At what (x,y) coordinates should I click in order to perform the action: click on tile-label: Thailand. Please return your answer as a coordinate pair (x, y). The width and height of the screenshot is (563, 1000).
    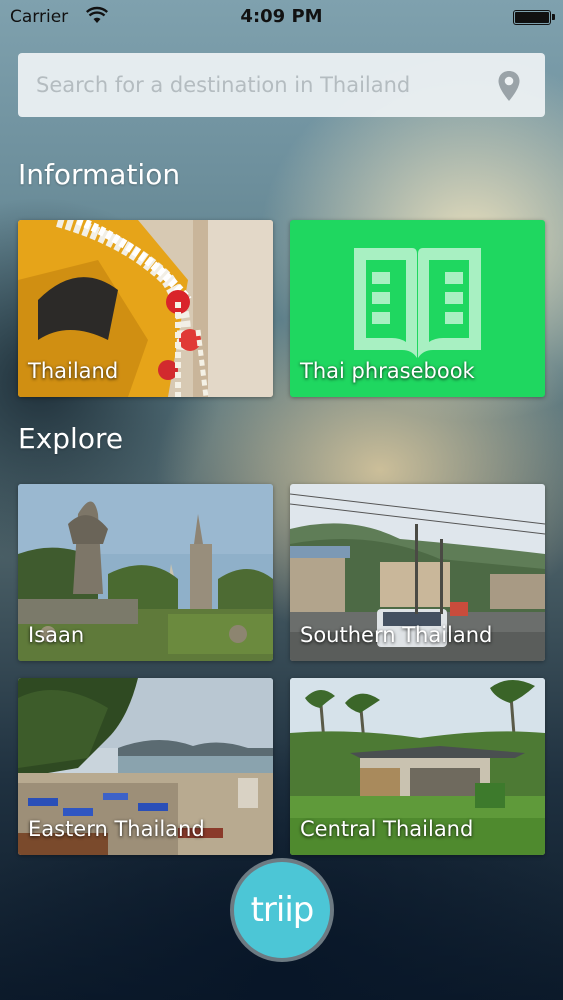
    Looking at the image, I should click on (73, 371).